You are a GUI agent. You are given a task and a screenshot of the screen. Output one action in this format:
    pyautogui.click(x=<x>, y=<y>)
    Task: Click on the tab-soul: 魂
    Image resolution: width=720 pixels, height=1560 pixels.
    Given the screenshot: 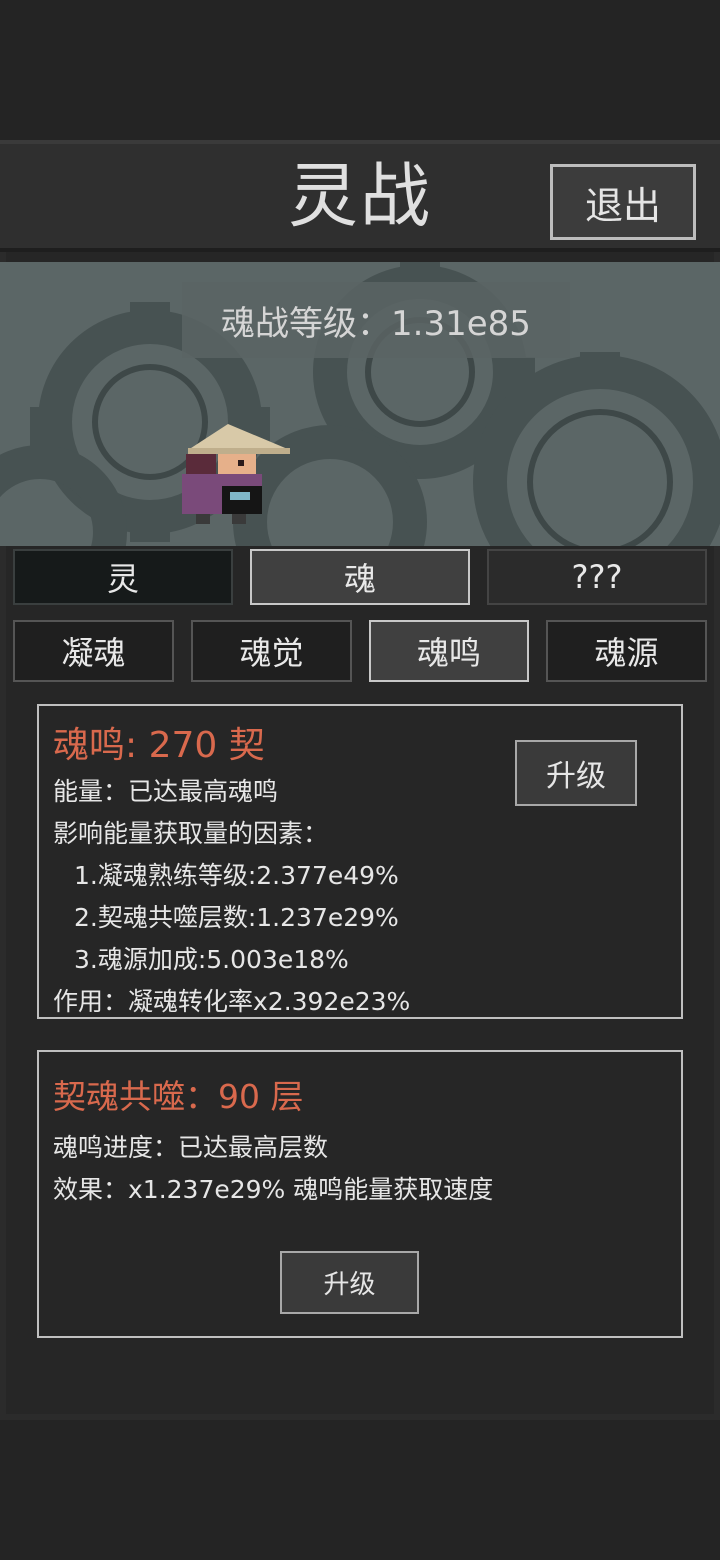 What is the action you would take?
    pyautogui.click(x=360, y=577)
    